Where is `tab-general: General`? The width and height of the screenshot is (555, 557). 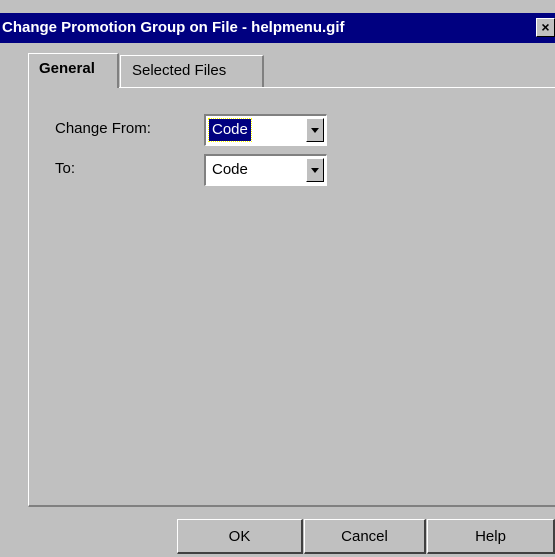 tab-general: General is located at coordinates (73, 70).